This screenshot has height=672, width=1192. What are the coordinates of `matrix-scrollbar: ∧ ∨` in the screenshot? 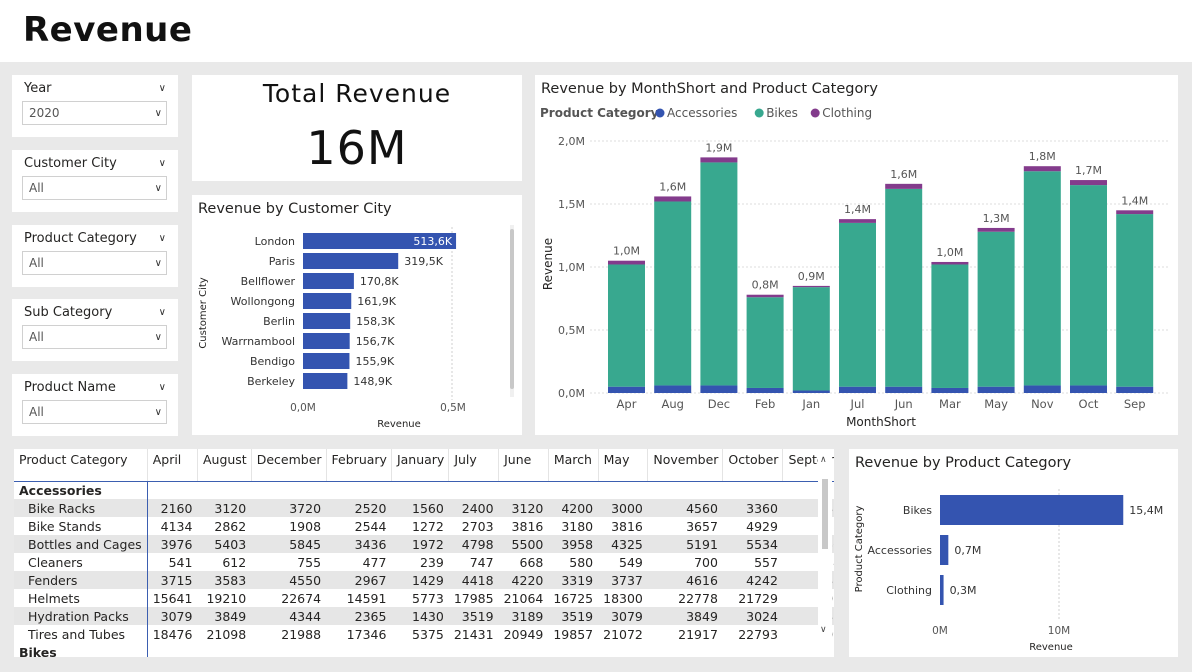 It's located at (825, 555).